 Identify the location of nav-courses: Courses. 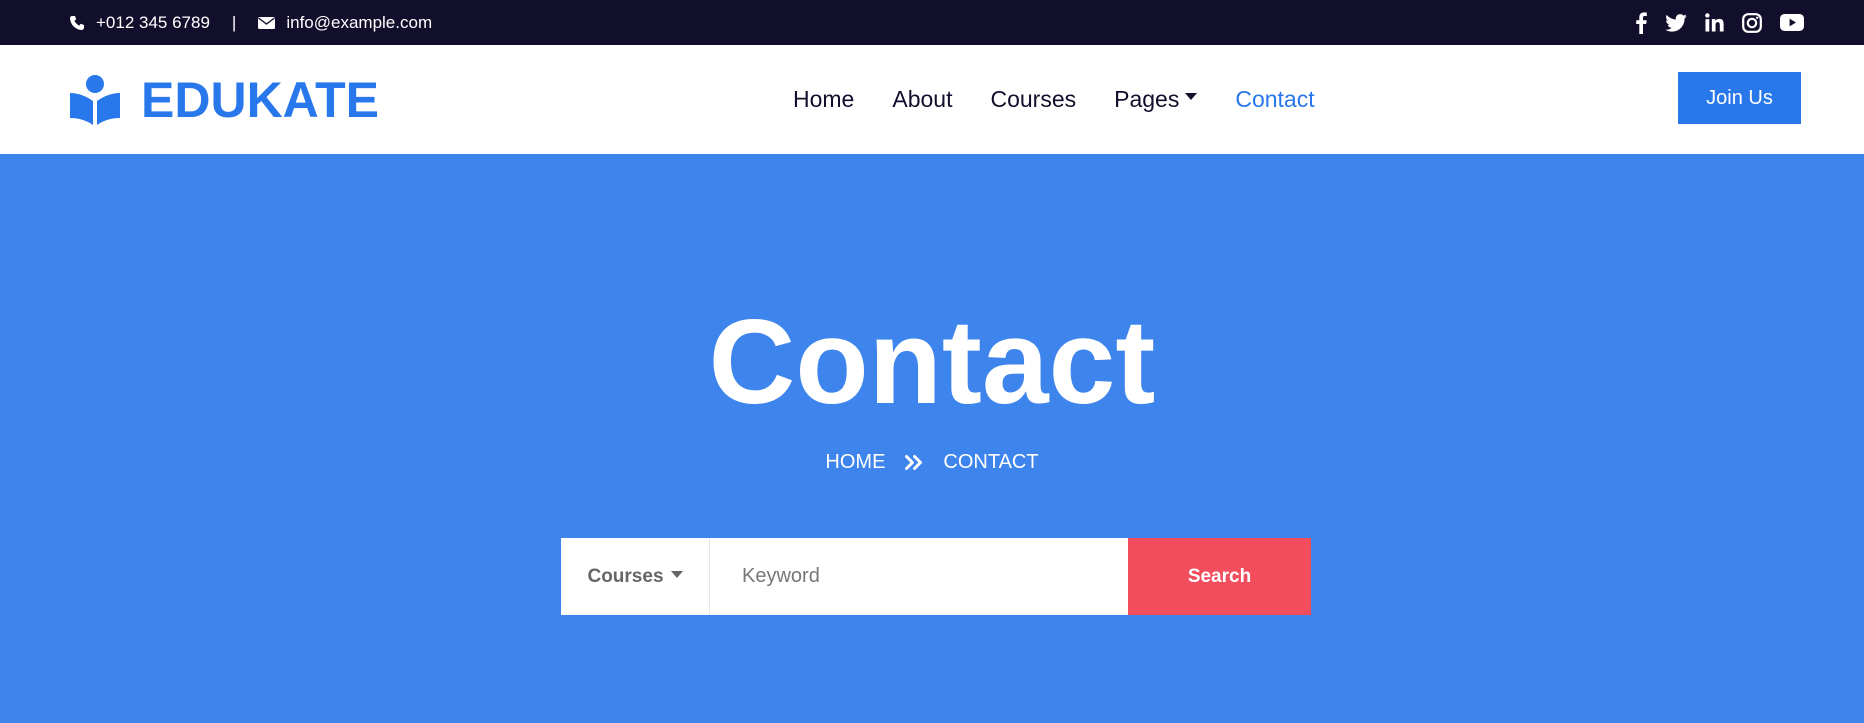
(1033, 99).